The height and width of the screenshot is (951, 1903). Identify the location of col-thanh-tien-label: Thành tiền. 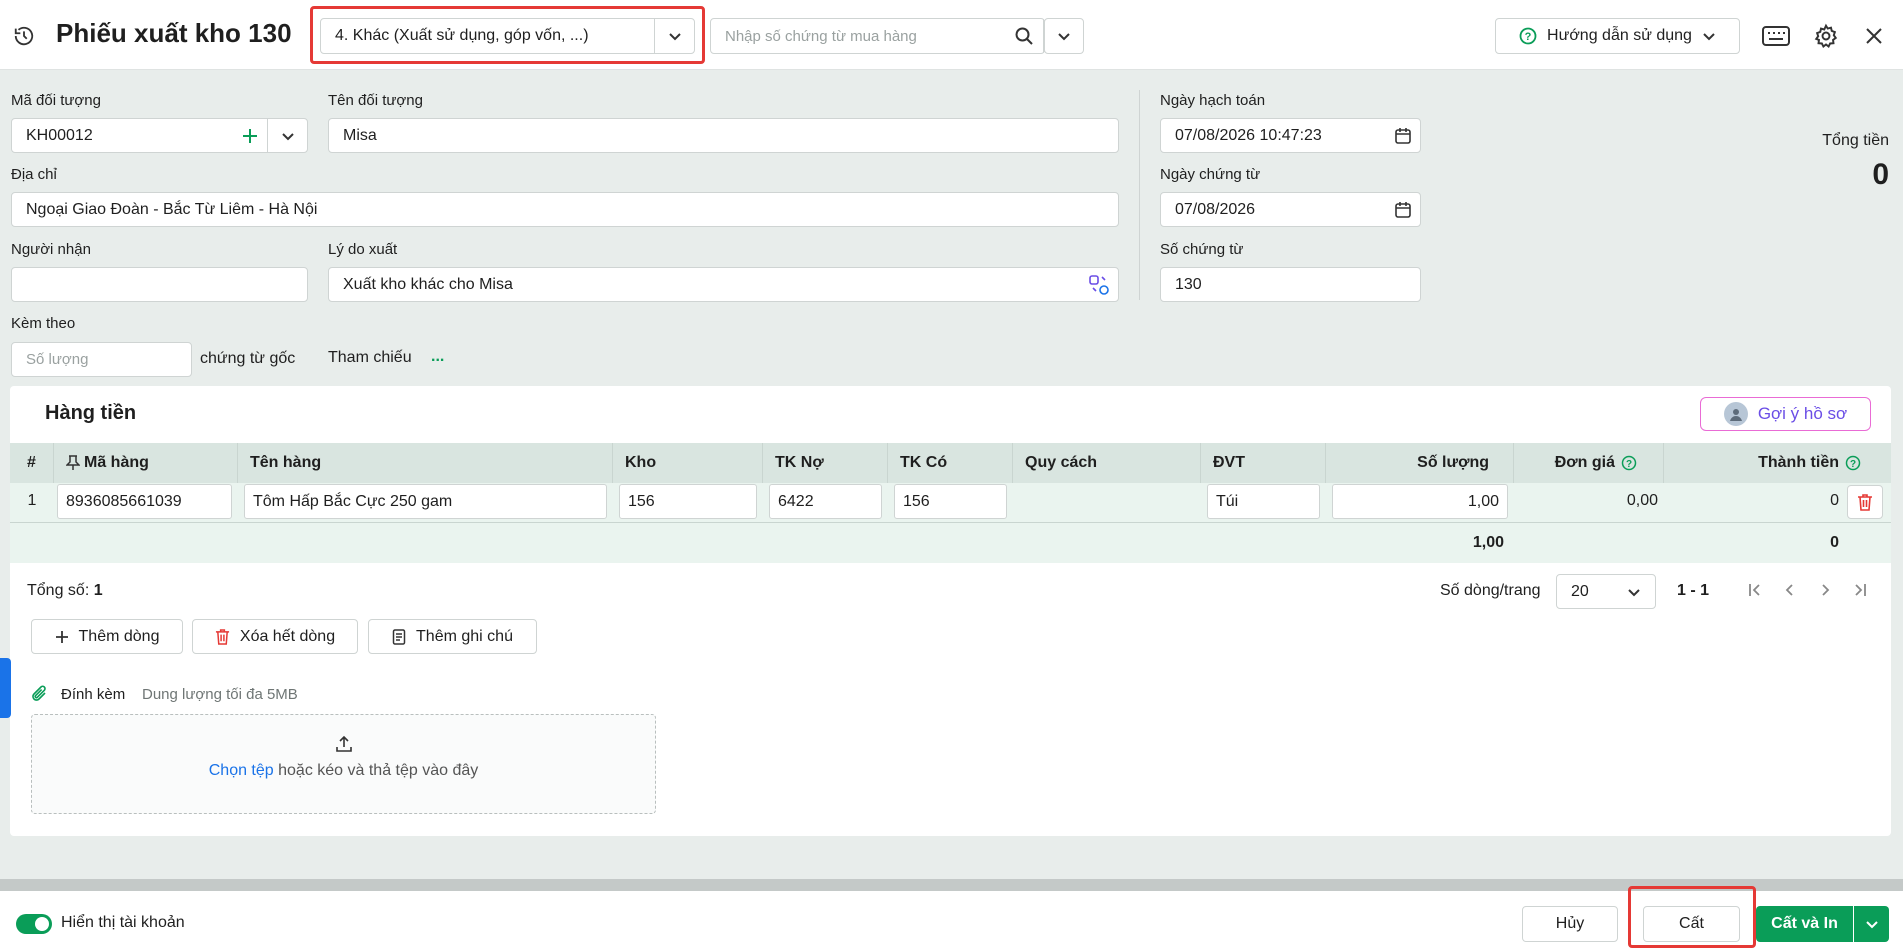
(1798, 462).